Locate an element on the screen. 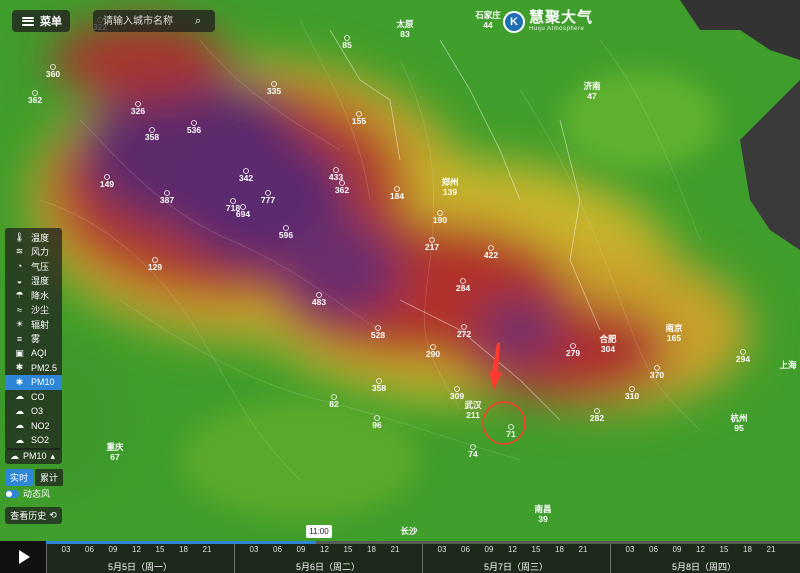 The height and width of the screenshot is (573, 800). day-label: 5月8日（周四） is located at coordinates (704, 566).